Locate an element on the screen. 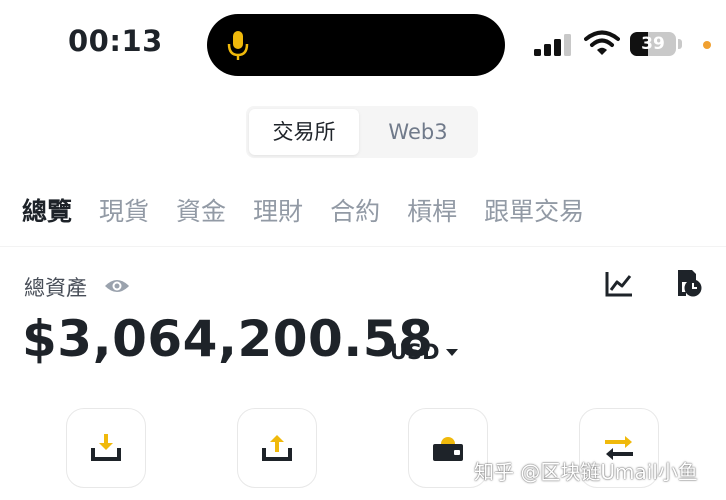  segment-exchange: 交易所 is located at coordinates (304, 132).